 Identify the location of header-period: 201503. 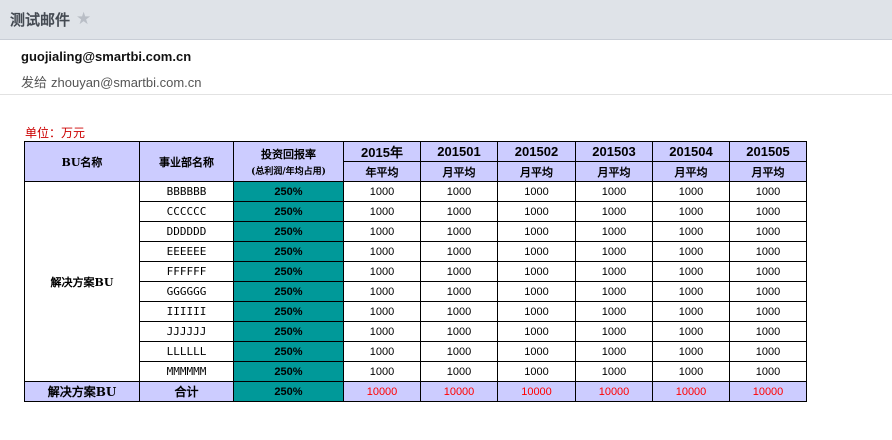
(614, 151).